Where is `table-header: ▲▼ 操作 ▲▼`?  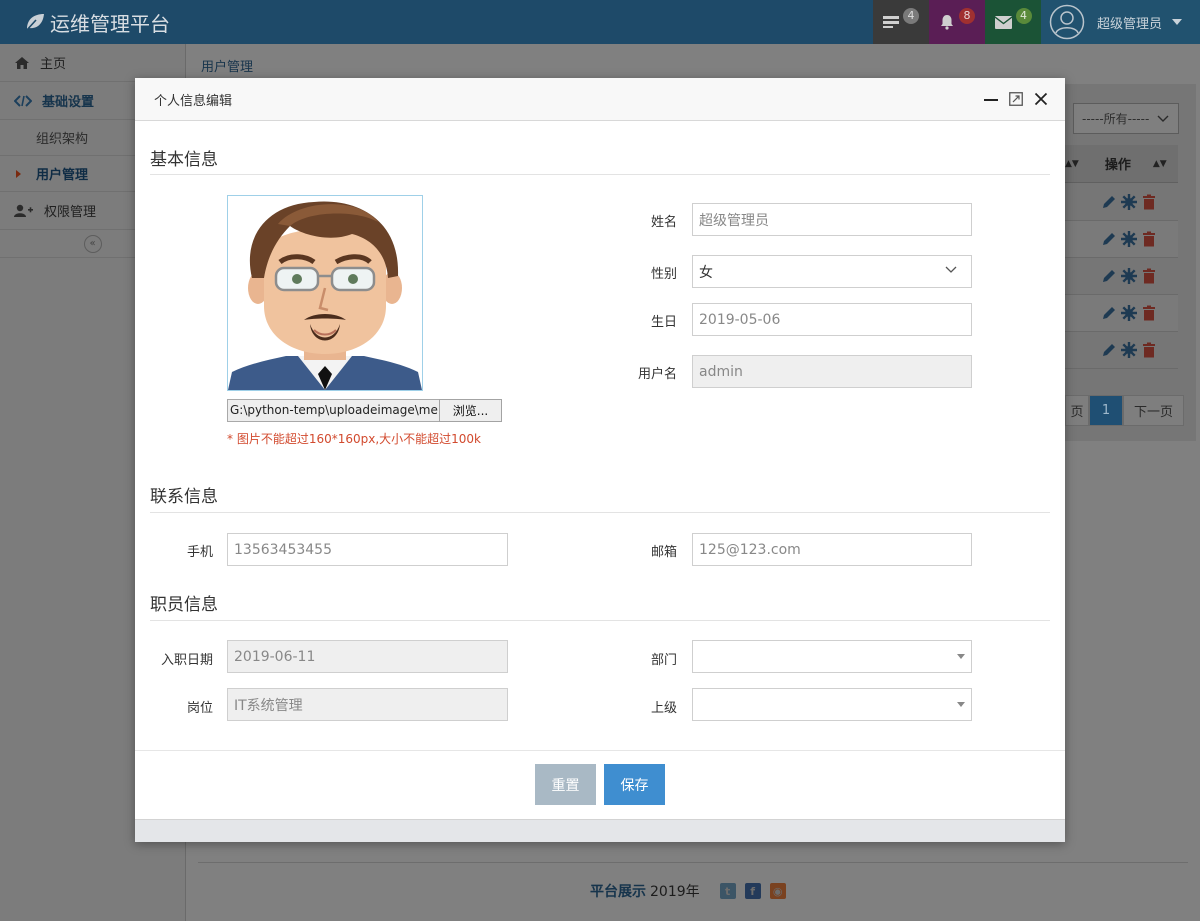 table-header: ▲▼ 操作 ▲▼ is located at coordinates (1121, 164).